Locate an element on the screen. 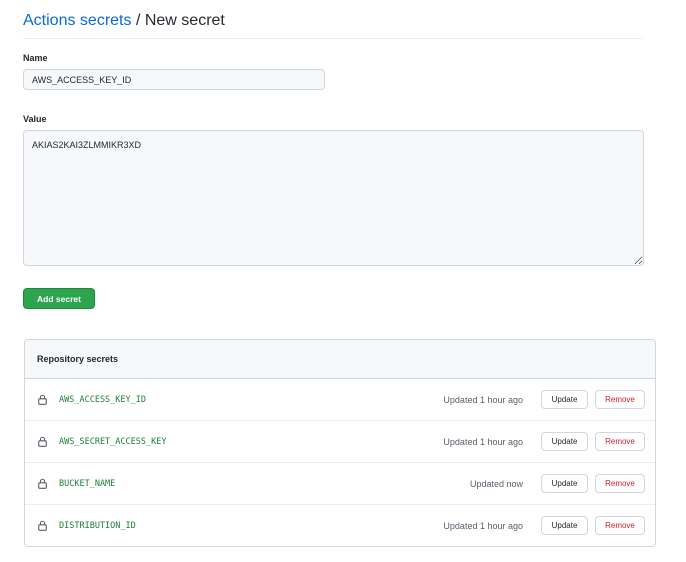 Image resolution: width=686 pixels, height=562 pixels. breadcrumb: Actions secrets / New secret is located at coordinates (333, 24).